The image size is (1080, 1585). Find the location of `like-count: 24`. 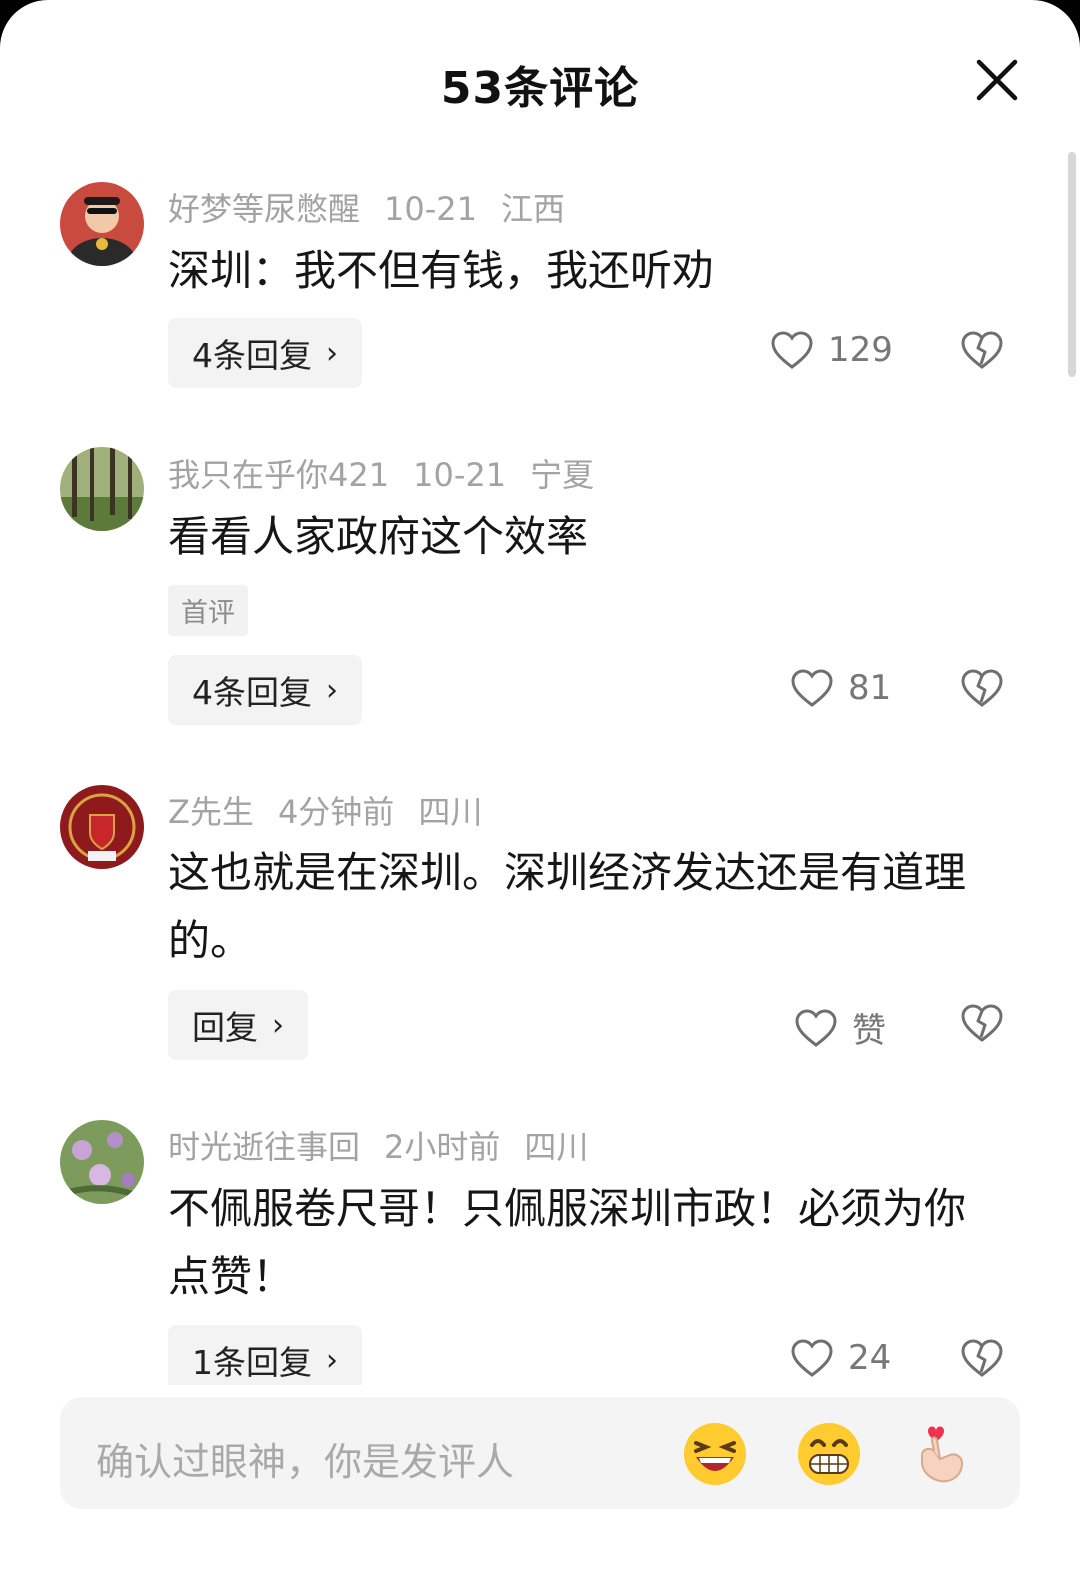

like-count: 24 is located at coordinates (870, 1358).